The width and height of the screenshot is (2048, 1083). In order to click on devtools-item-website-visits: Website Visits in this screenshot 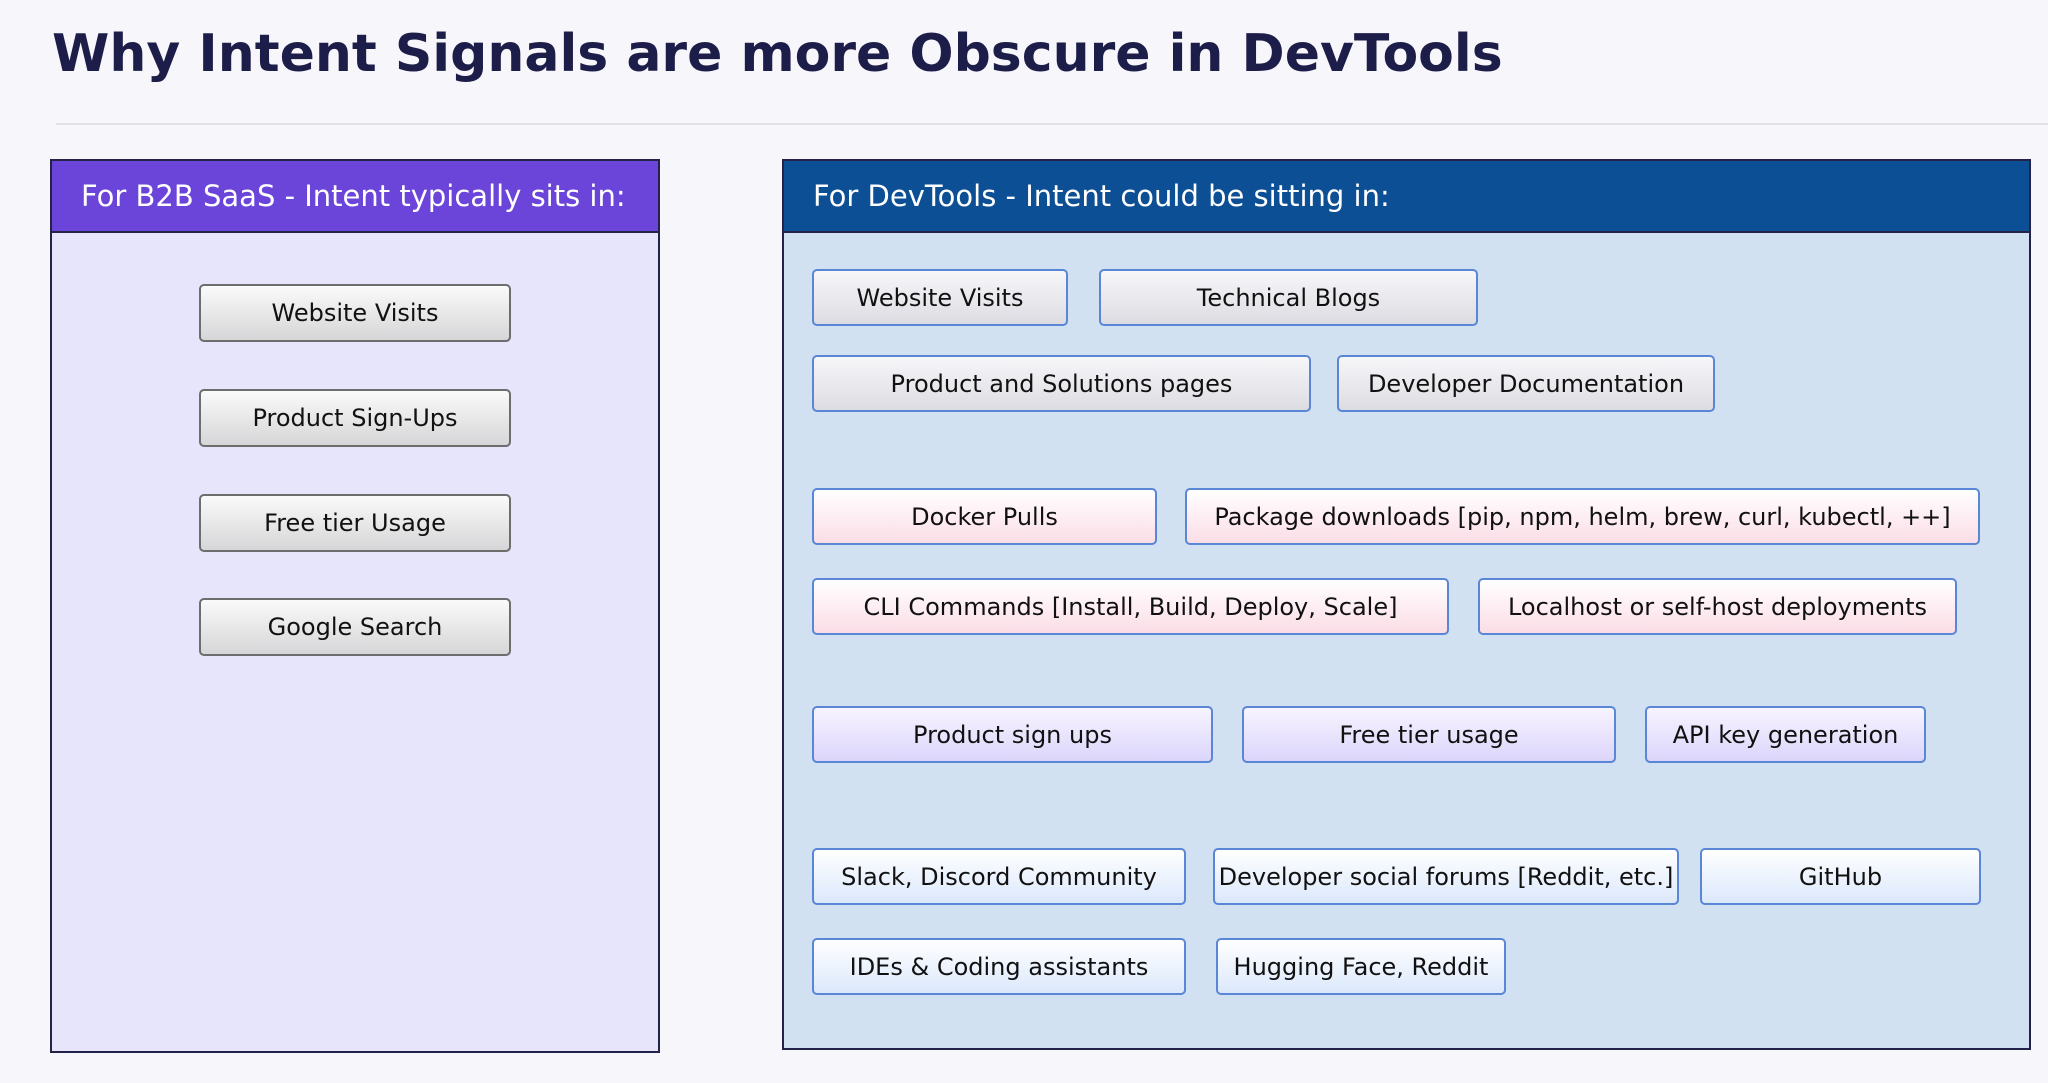, I will do `click(940, 297)`.